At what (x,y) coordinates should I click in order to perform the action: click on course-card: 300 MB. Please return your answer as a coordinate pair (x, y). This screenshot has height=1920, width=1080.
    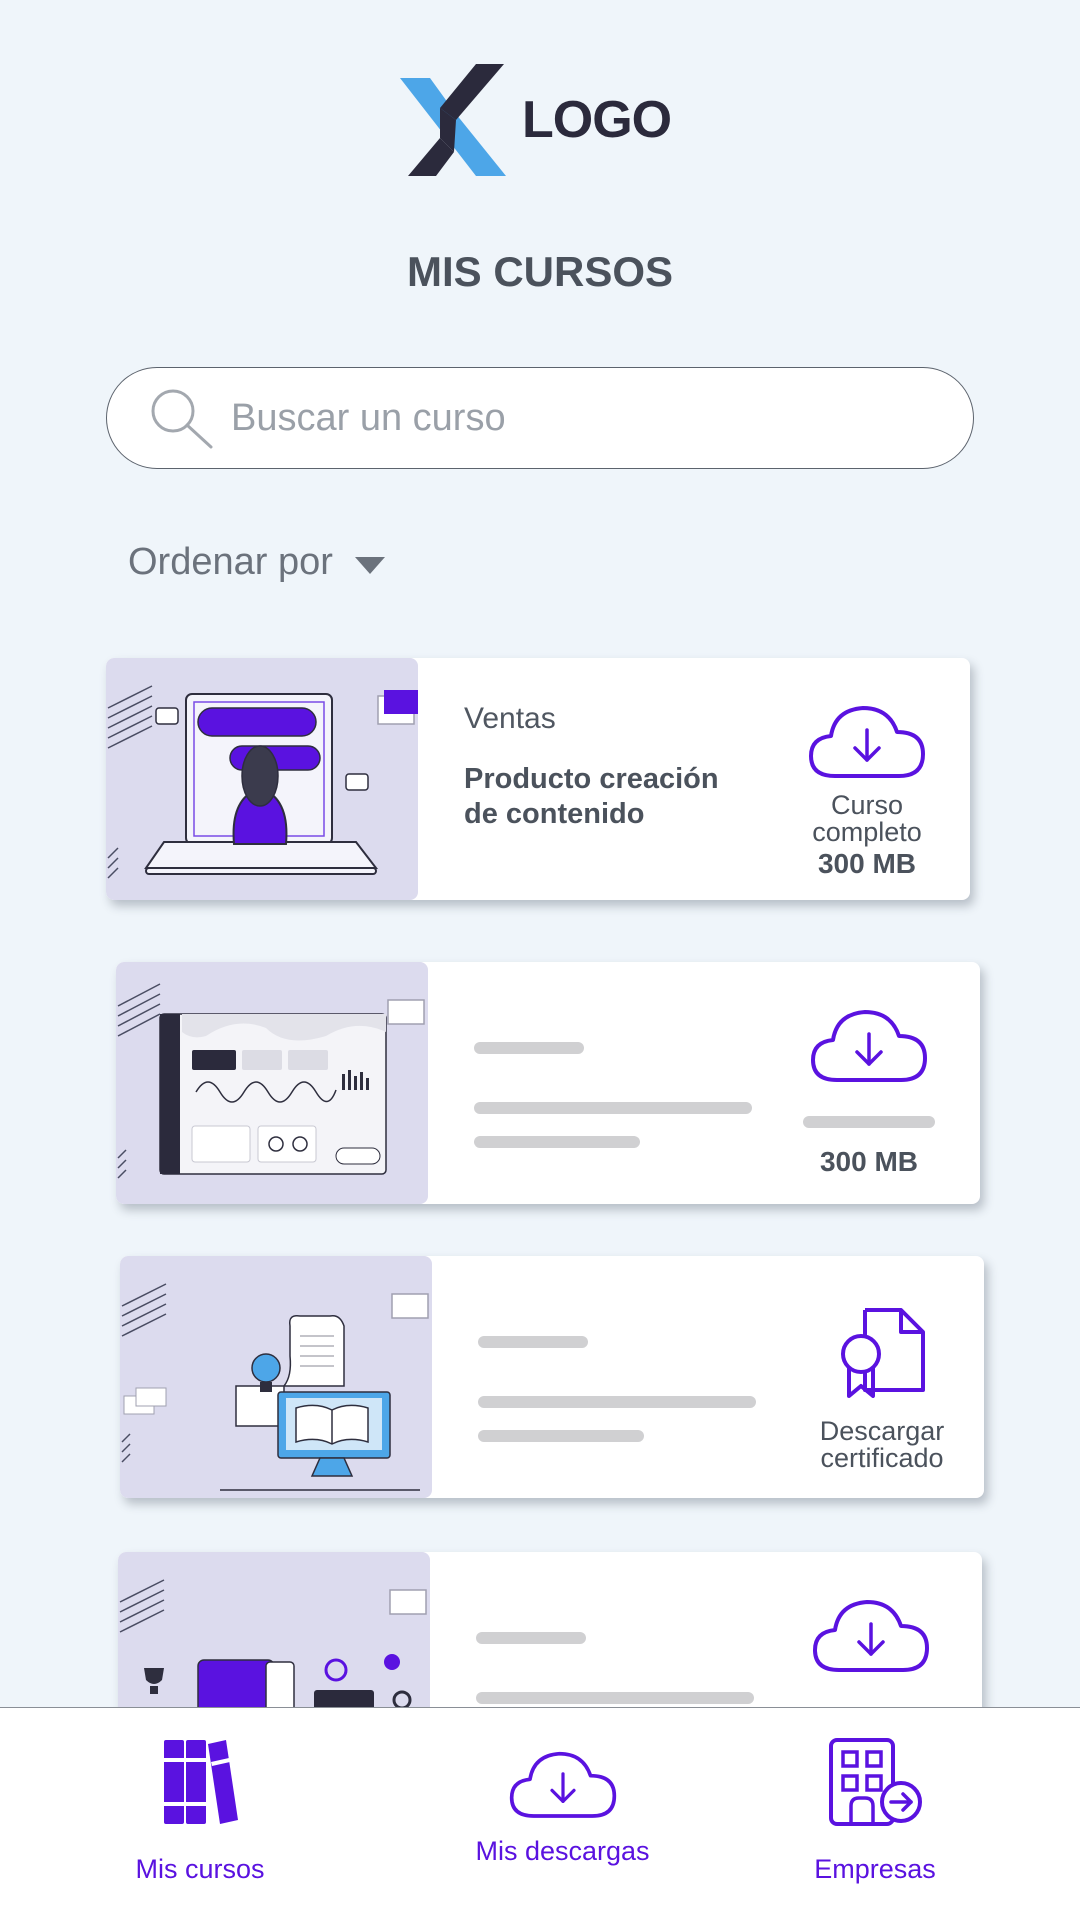
    Looking at the image, I should click on (548, 1083).